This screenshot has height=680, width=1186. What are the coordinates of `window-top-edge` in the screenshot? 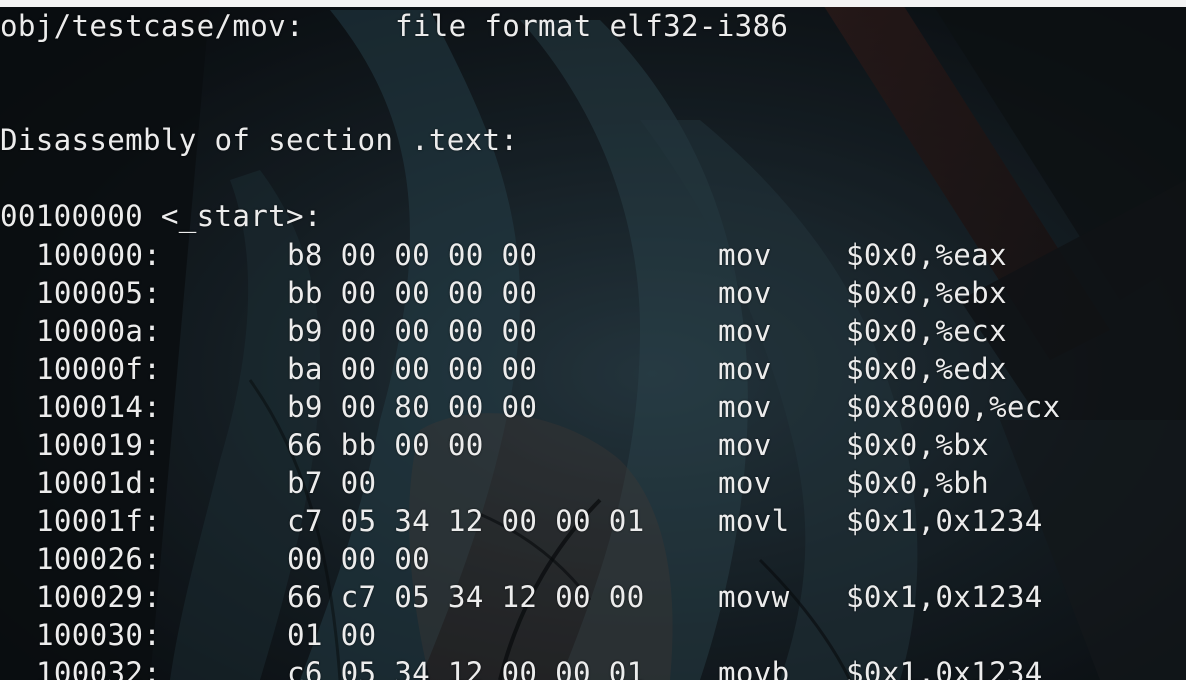 It's located at (593, 3).